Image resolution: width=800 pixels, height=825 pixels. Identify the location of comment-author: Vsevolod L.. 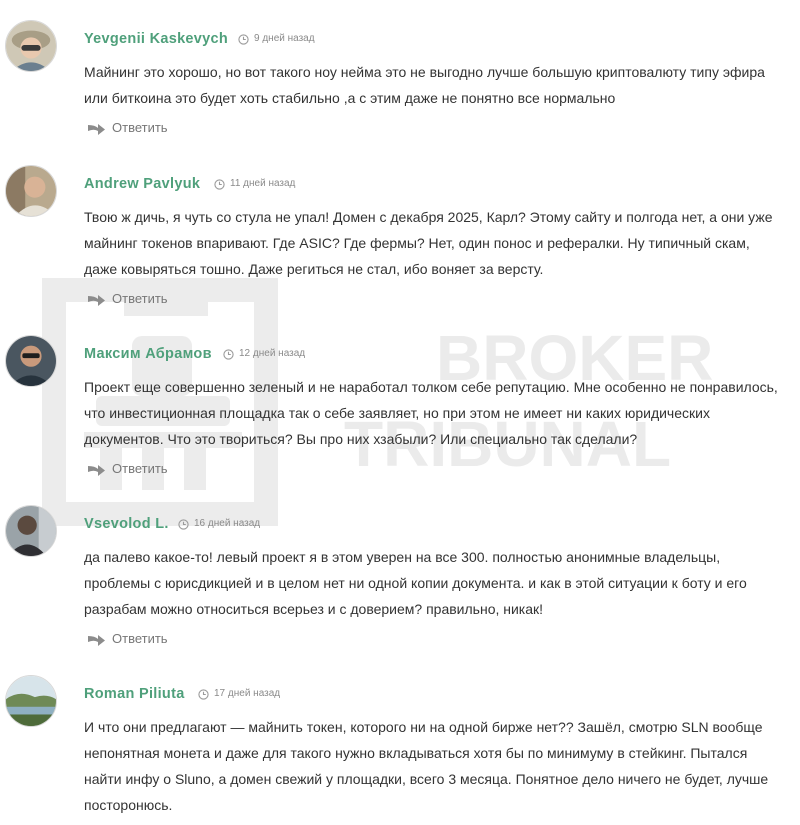
(126, 524).